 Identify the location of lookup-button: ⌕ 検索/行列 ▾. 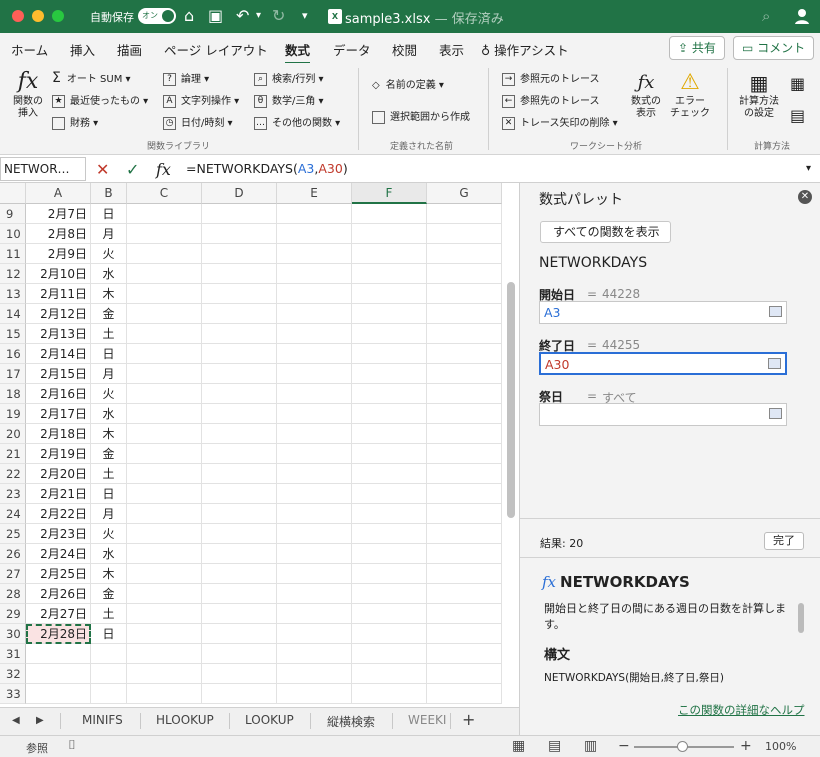
(289, 78).